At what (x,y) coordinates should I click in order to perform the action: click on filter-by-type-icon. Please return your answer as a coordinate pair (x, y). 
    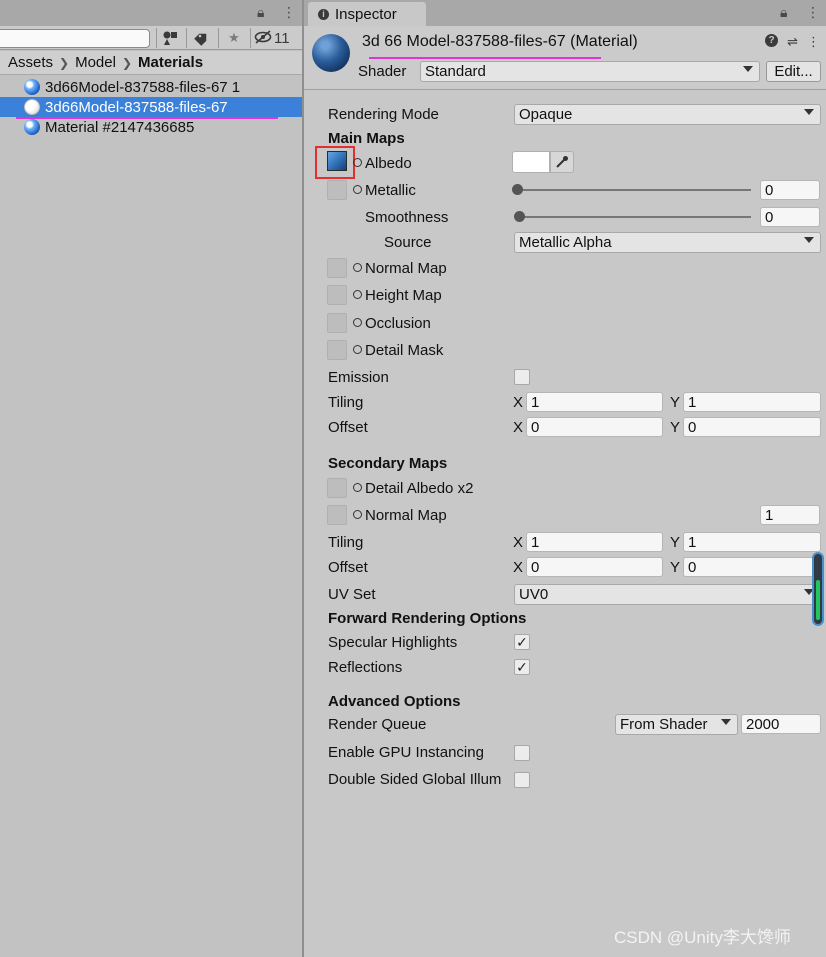
    Looking at the image, I should click on (170, 38).